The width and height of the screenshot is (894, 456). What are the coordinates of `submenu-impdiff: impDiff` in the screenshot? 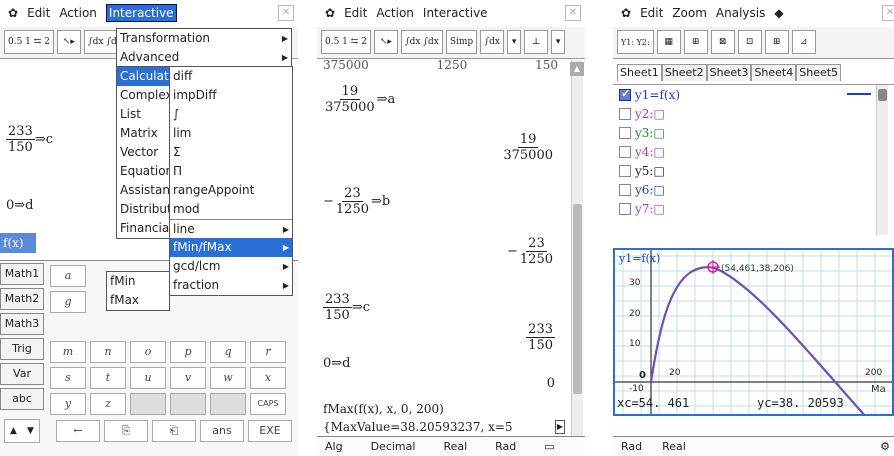 It's located at (231, 95).